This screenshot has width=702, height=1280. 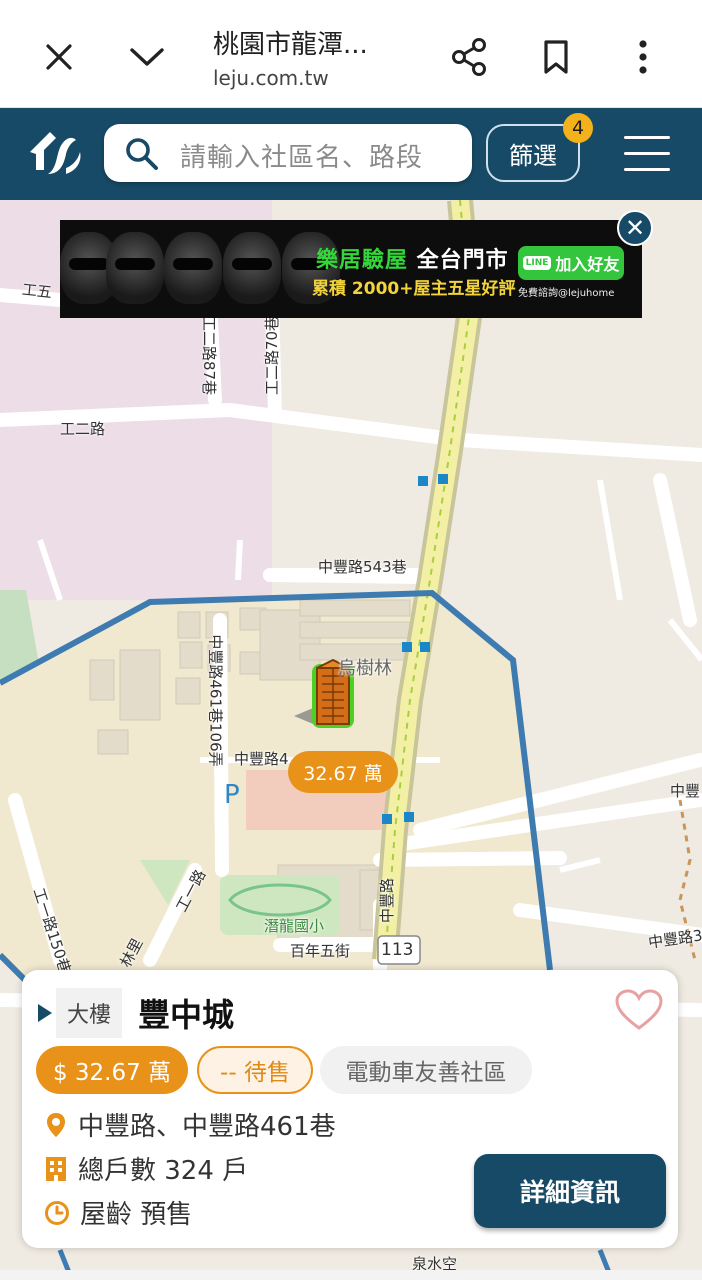 What do you see at coordinates (57, 1212) in the screenshot?
I see `clock-icon` at bounding box center [57, 1212].